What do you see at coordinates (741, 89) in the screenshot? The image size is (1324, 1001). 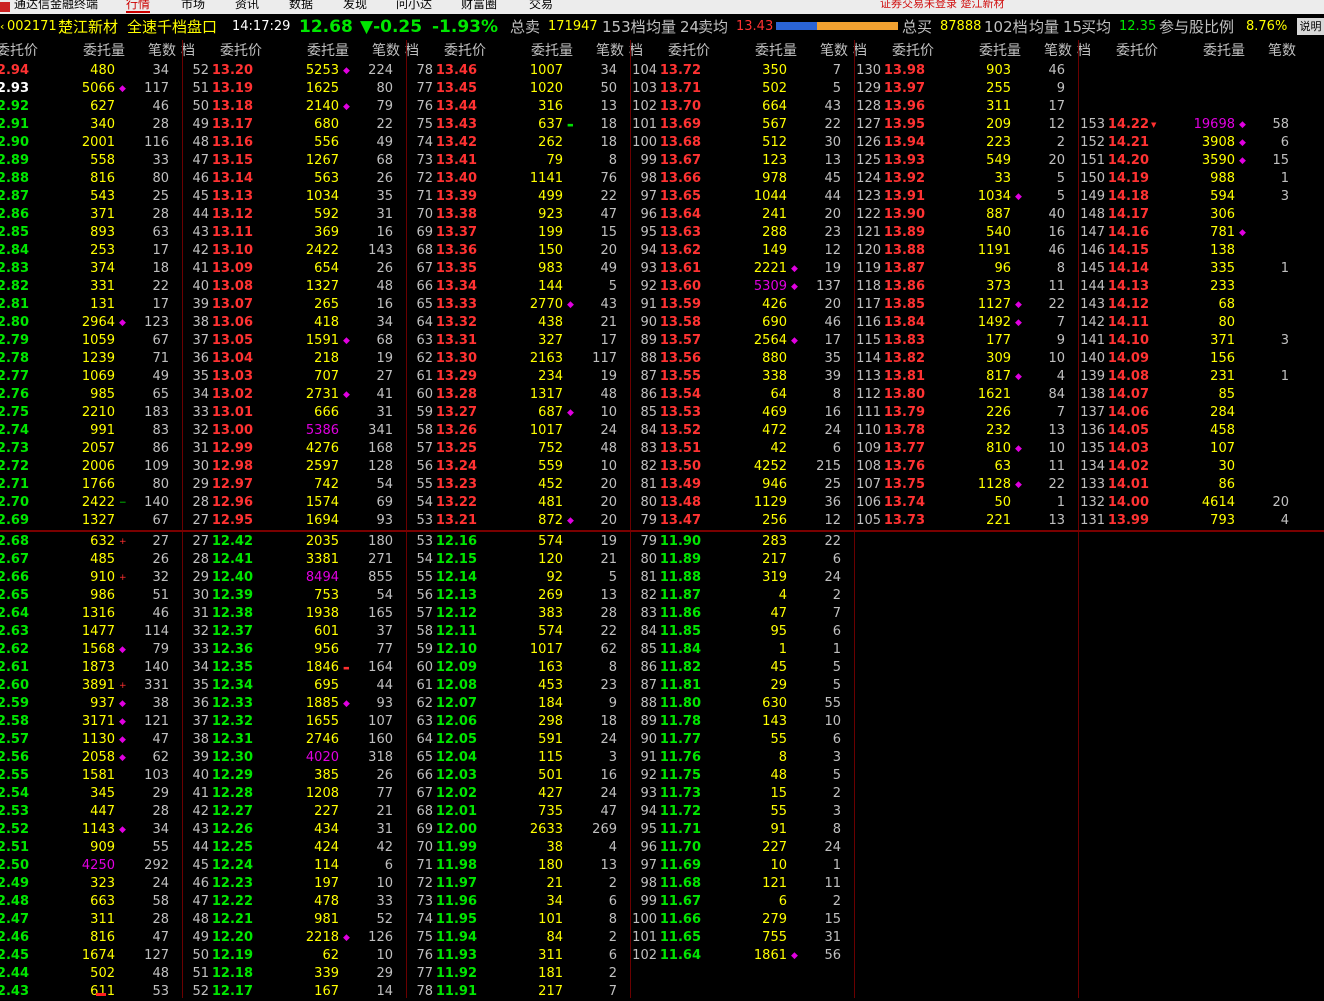 I see `sell-level-row: 103 13.71 502 5` at bounding box center [741, 89].